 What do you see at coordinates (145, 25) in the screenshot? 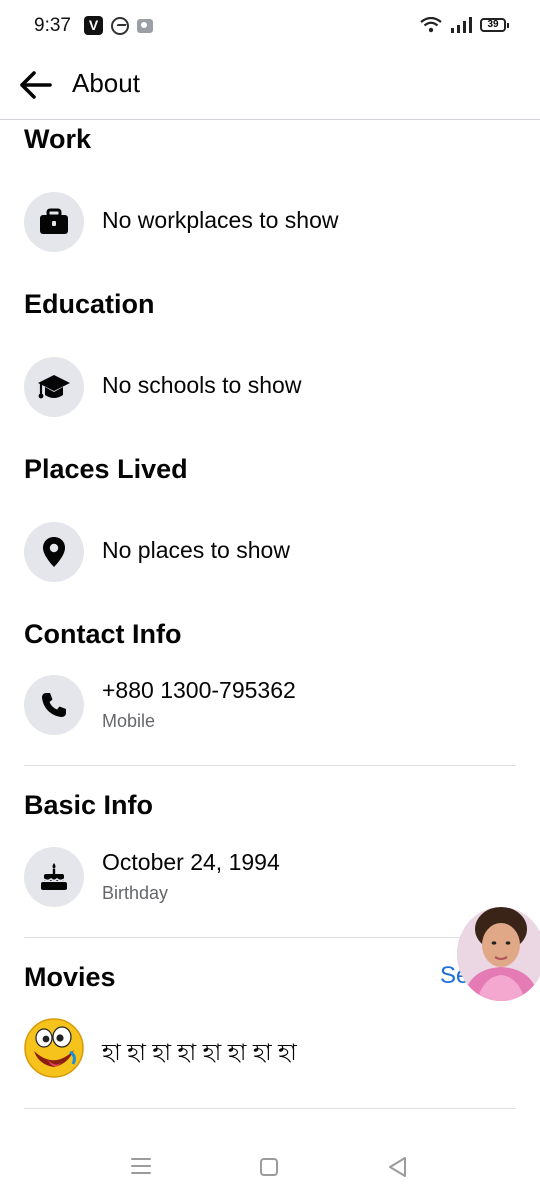
I see `camera-icon` at bounding box center [145, 25].